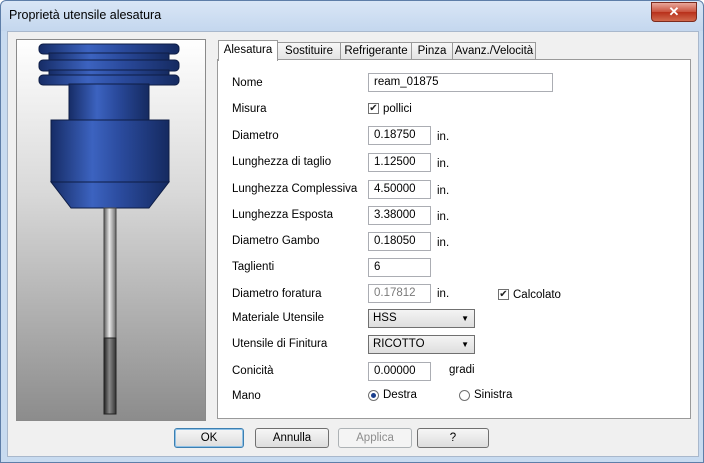  Describe the element at coordinates (375, 438) in the screenshot. I see `apply-button: Applica` at that location.